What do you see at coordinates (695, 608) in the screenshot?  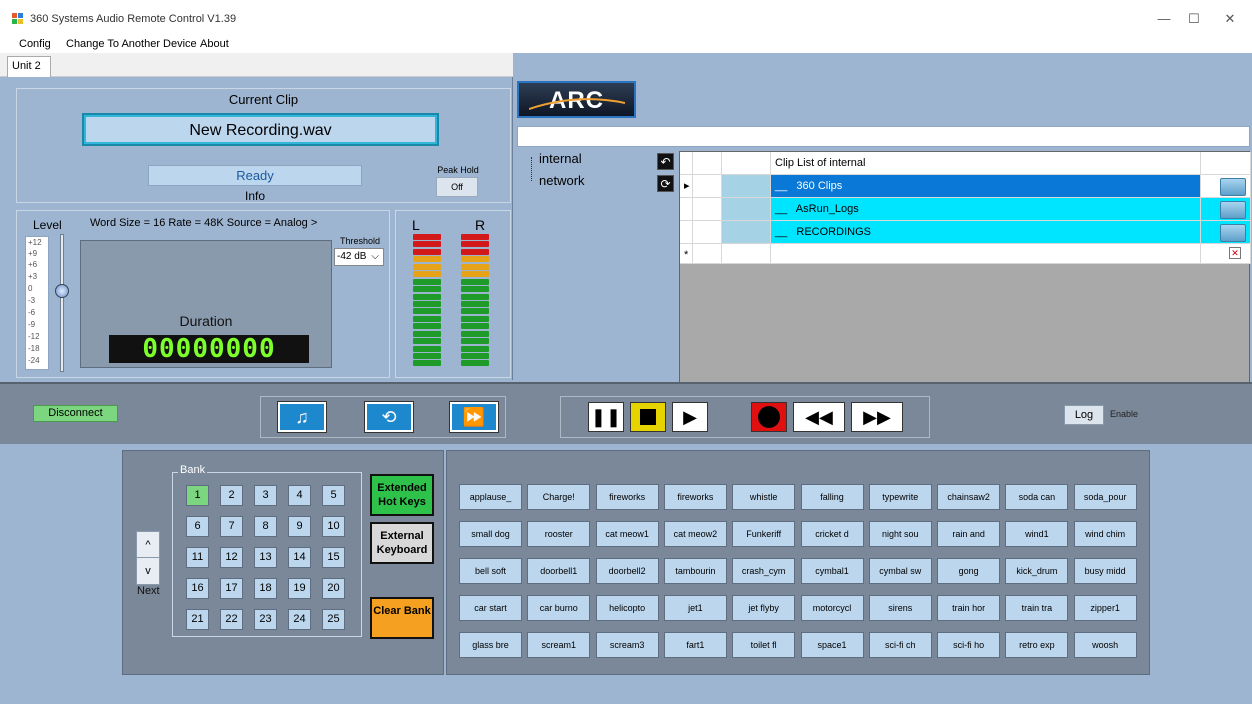 I see `hotkey-button: jet1` at bounding box center [695, 608].